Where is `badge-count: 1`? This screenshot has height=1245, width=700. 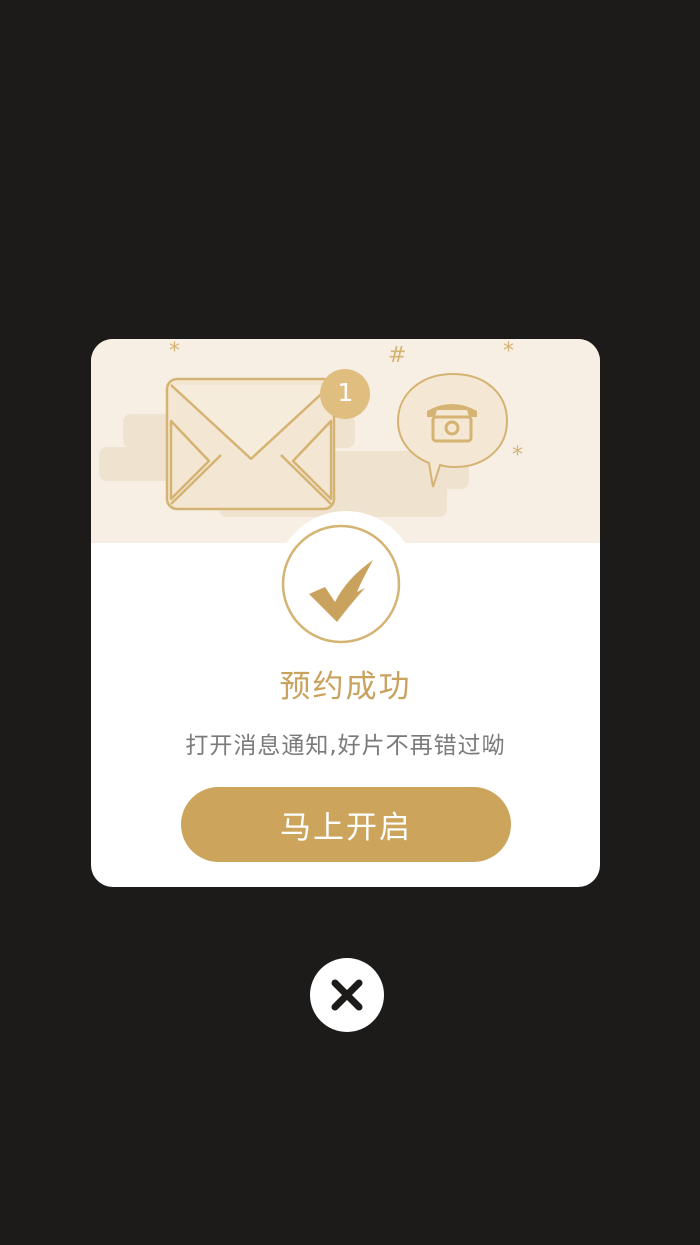
badge-count: 1 is located at coordinates (345, 392).